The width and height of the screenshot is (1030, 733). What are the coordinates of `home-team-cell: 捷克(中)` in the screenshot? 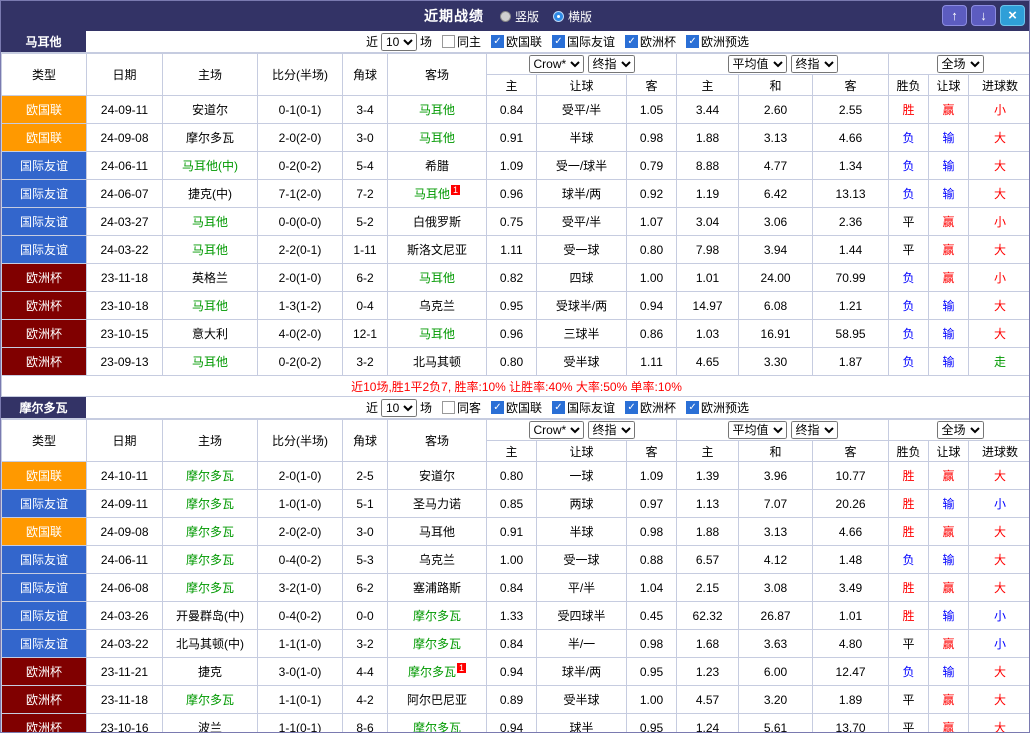 It's located at (210, 193).